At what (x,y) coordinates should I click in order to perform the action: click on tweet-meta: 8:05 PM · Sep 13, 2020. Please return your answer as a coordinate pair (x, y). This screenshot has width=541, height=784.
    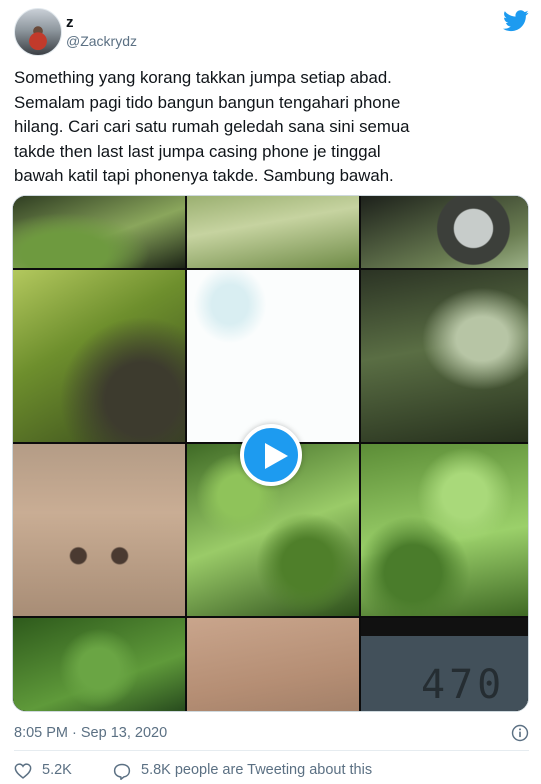
    Looking at the image, I should click on (271, 734).